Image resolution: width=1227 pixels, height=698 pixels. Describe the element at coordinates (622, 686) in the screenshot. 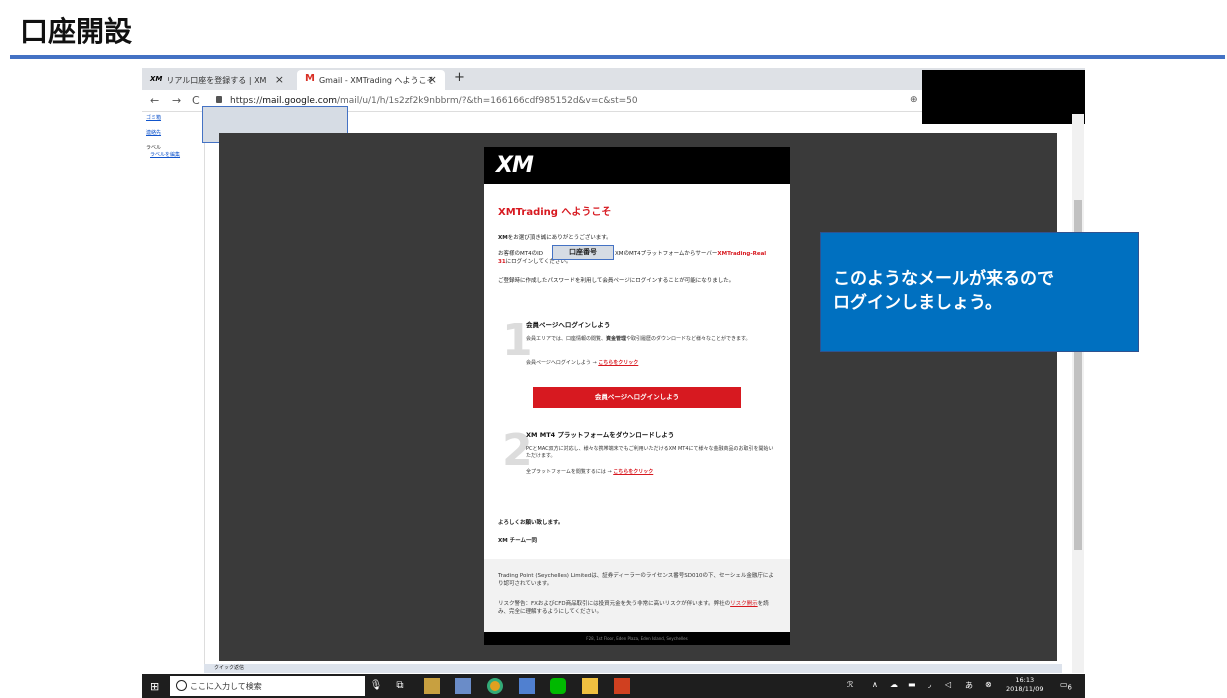

I see `powerpoint-icon` at that location.